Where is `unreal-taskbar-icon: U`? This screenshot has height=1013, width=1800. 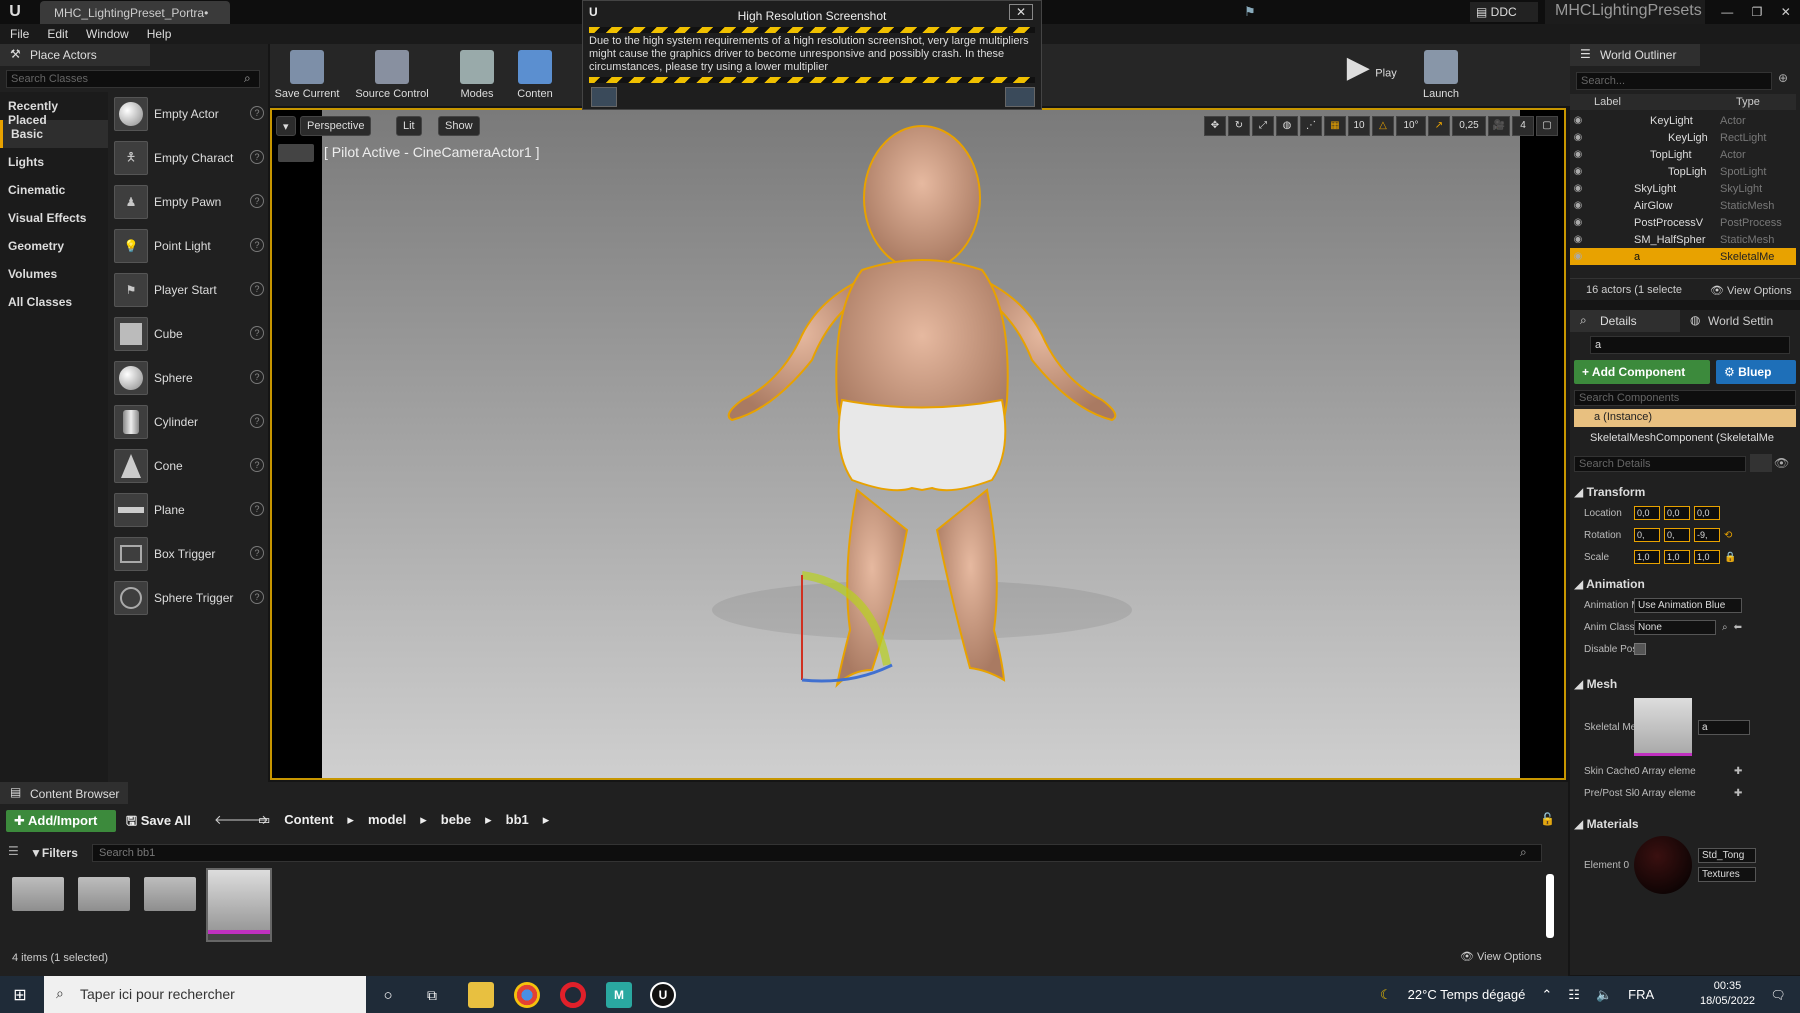
unreal-taskbar-icon: U is located at coordinates (663, 995).